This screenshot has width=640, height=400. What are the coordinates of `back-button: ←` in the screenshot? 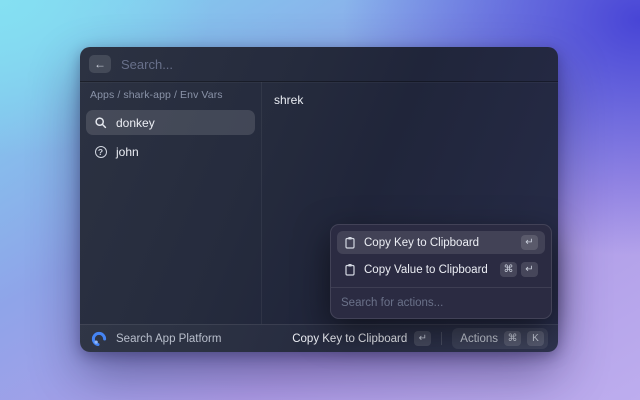 It's located at (100, 64).